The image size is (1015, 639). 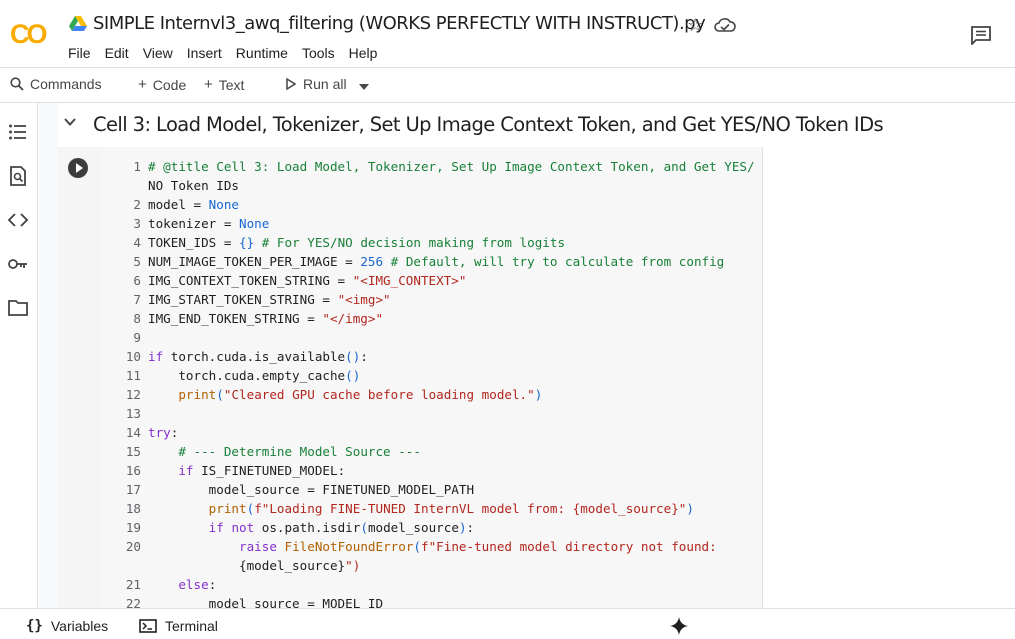 I want to click on add-code-button: + Code, so click(x=162, y=84).